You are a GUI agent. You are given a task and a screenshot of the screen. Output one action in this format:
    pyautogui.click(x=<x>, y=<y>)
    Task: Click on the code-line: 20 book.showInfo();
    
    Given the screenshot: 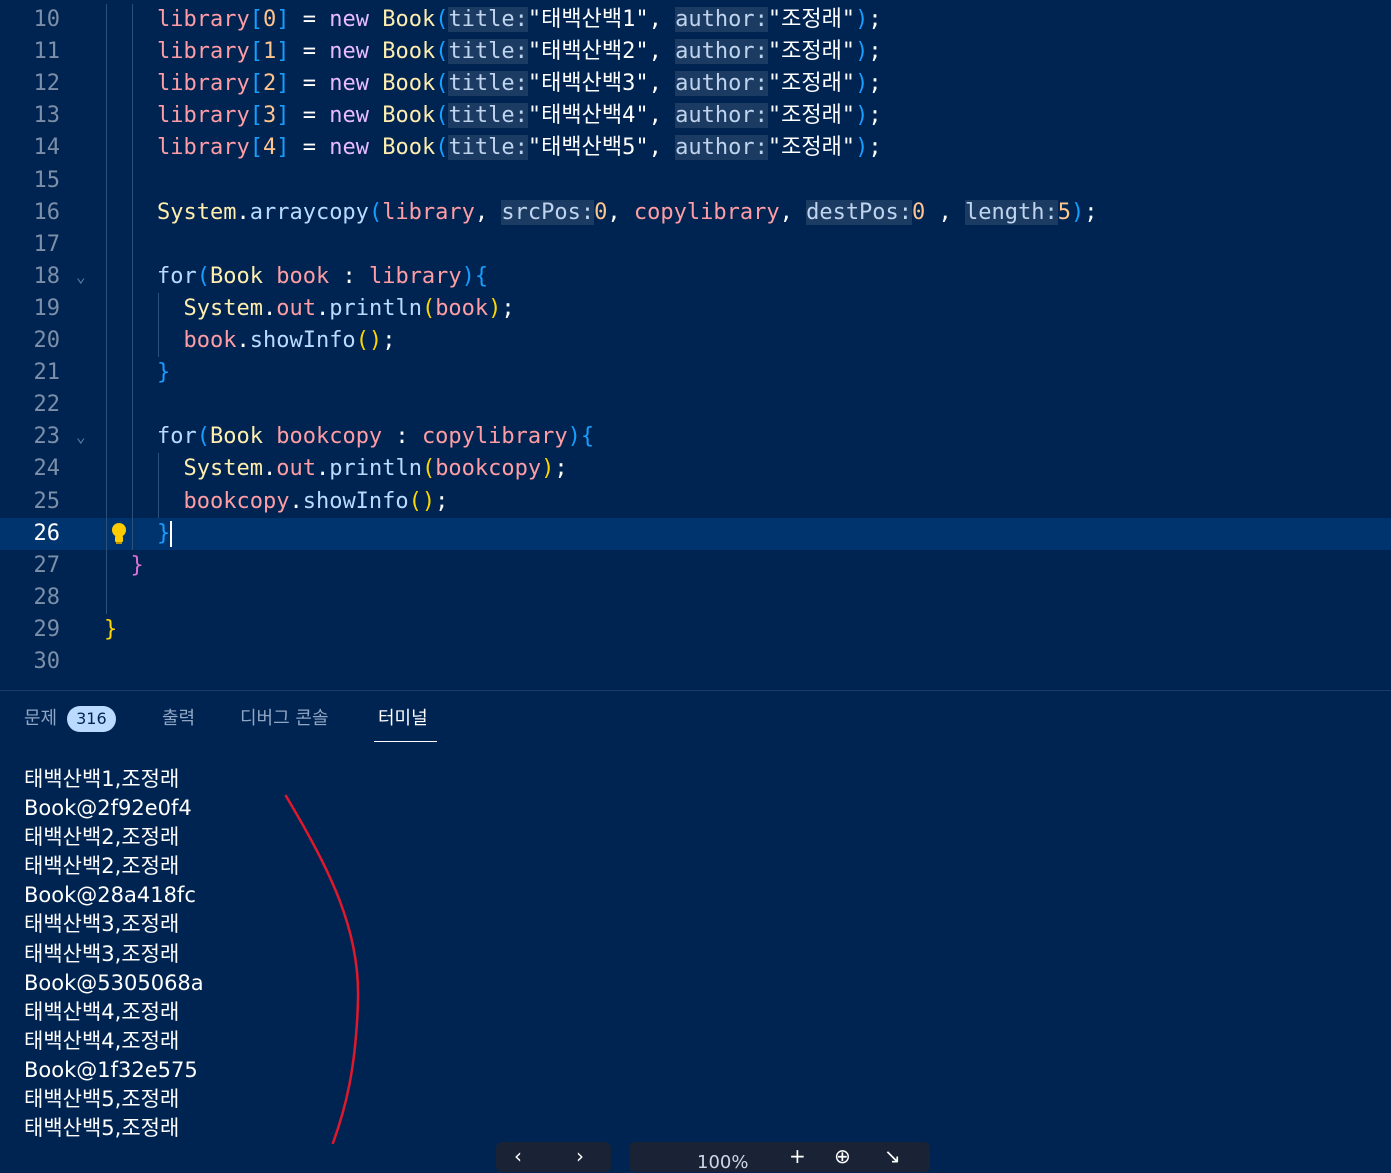 What is the action you would take?
    pyautogui.click(x=695, y=341)
    